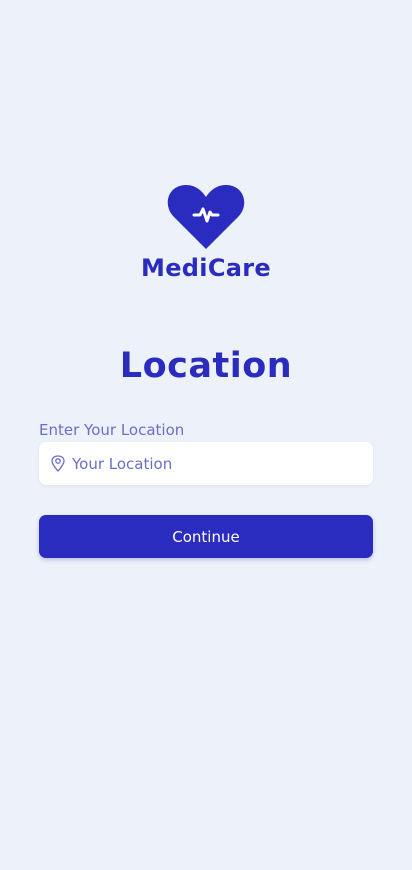 Image resolution: width=412 pixels, height=870 pixels. I want to click on heart-pulse-icon, so click(206, 217).